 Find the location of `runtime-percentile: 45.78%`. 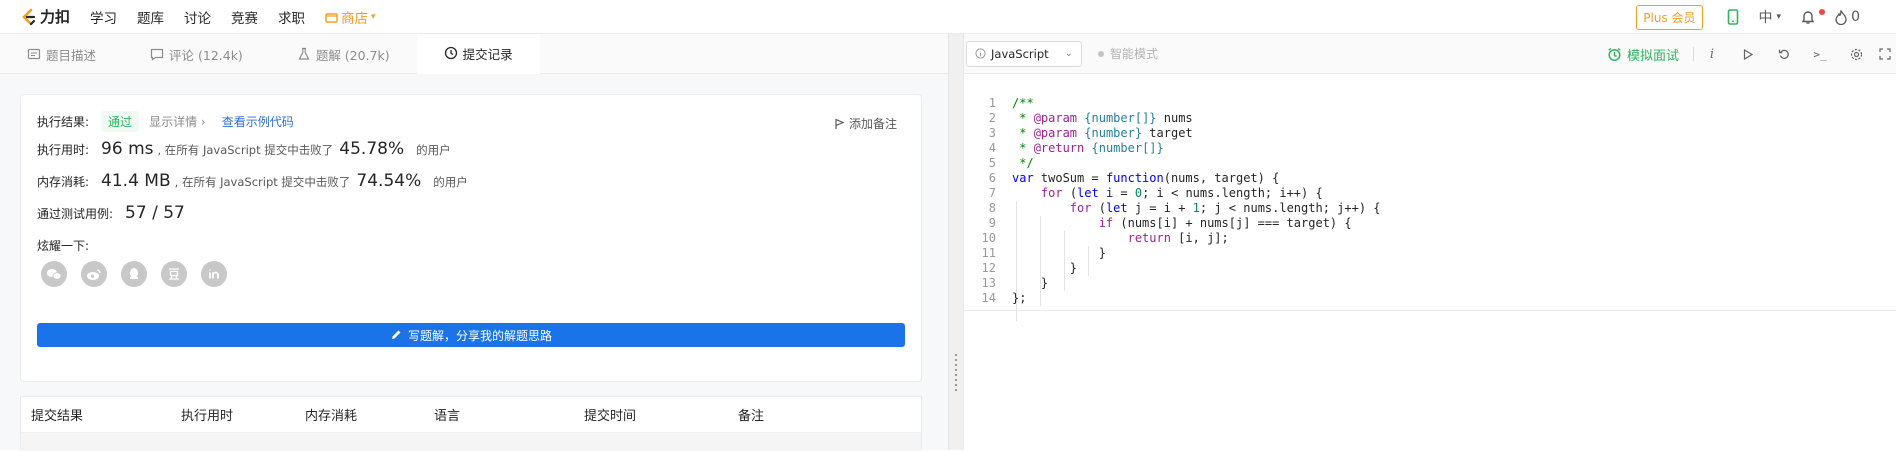

runtime-percentile: 45.78% is located at coordinates (372, 149).